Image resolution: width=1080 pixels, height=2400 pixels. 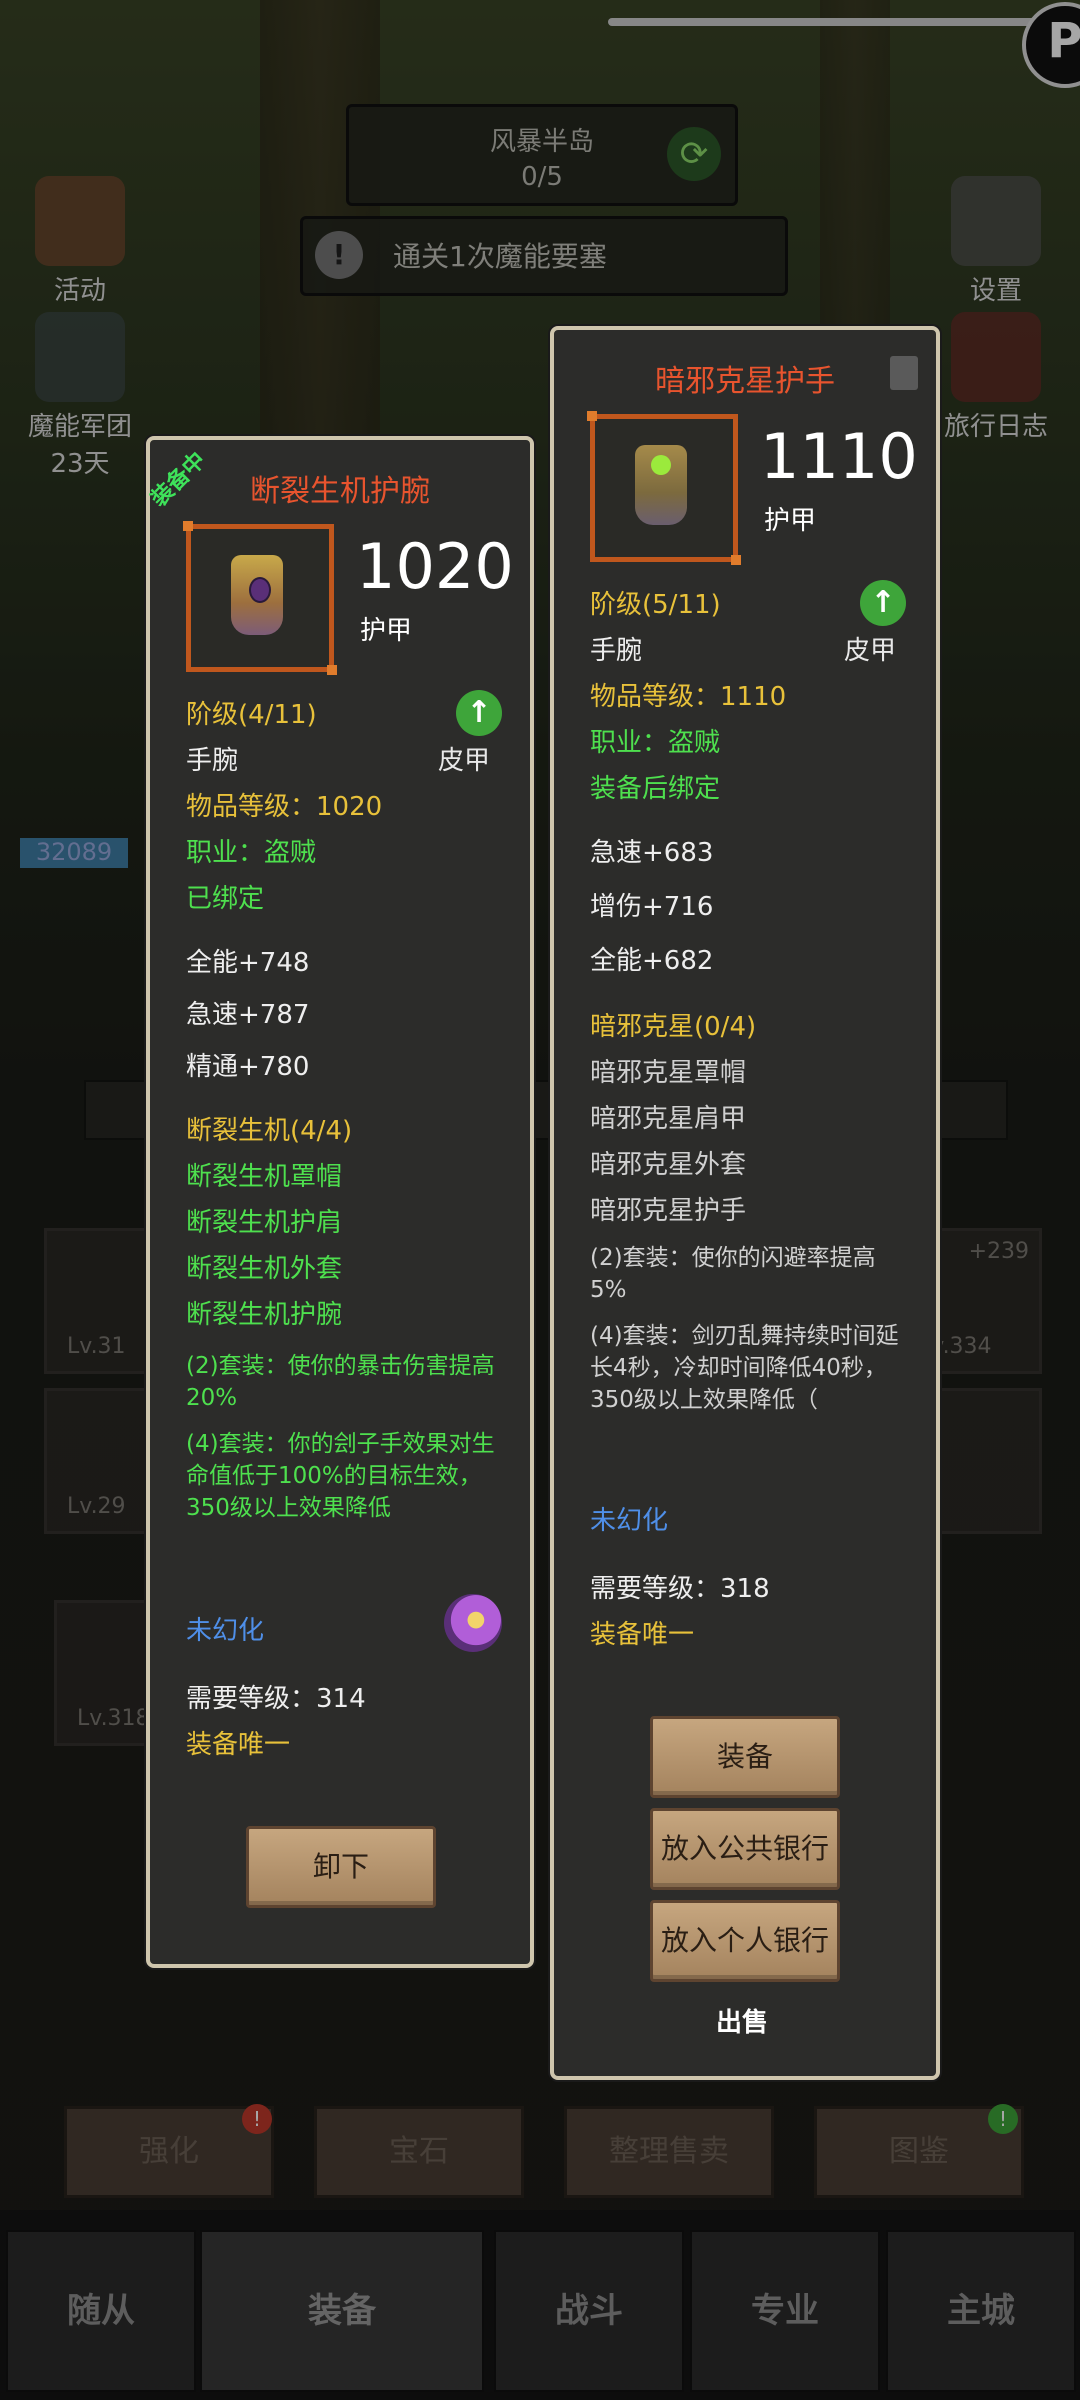 I want to click on stat-line: 全能+682, so click(x=652, y=961).